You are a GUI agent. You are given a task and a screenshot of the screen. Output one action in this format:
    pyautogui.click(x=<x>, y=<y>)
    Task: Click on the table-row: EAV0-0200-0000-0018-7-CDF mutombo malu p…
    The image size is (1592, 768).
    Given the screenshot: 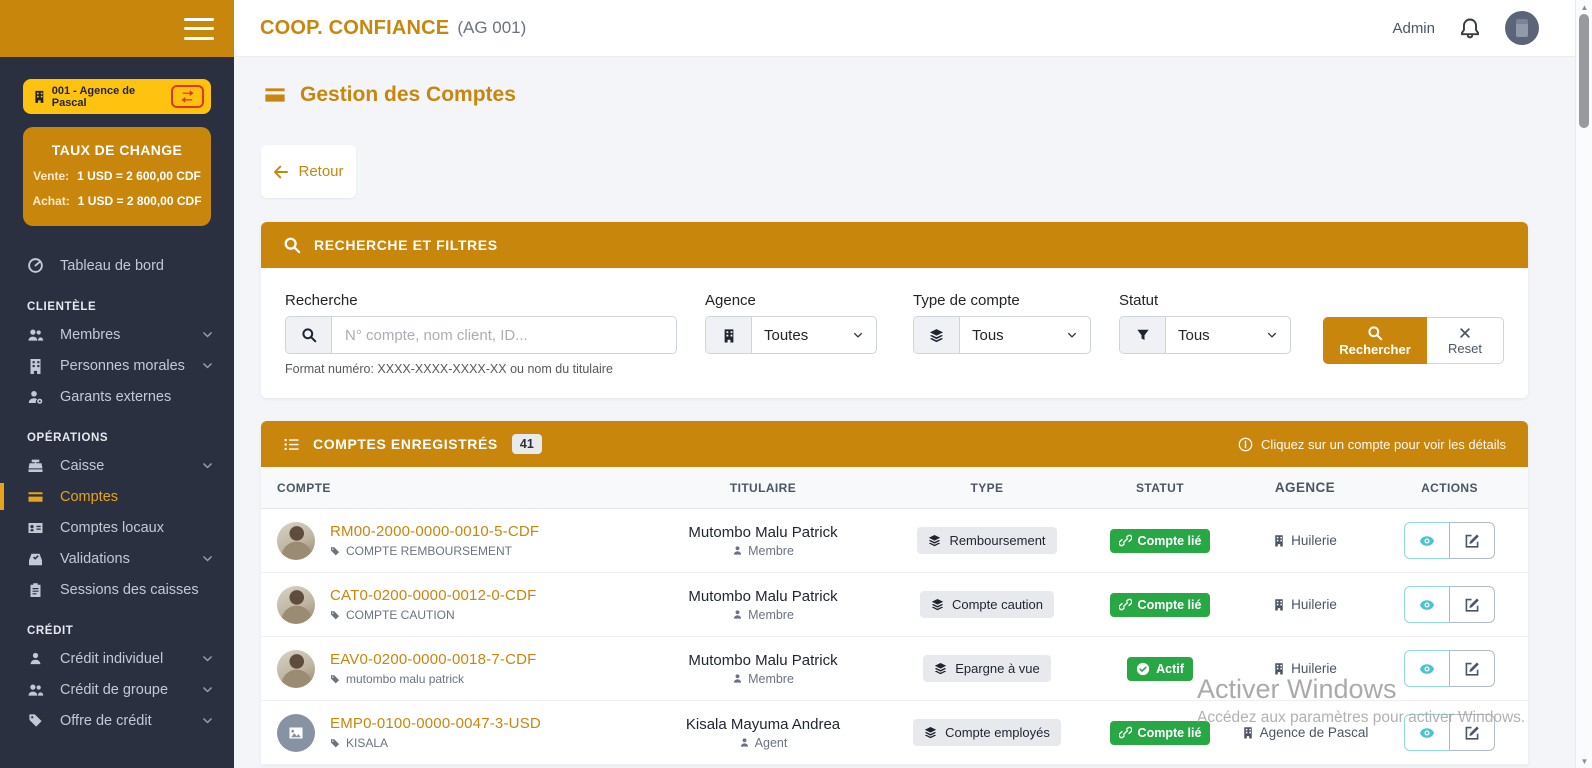 What is the action you would take?
    pyautogui.click(x=894, y=669)
    